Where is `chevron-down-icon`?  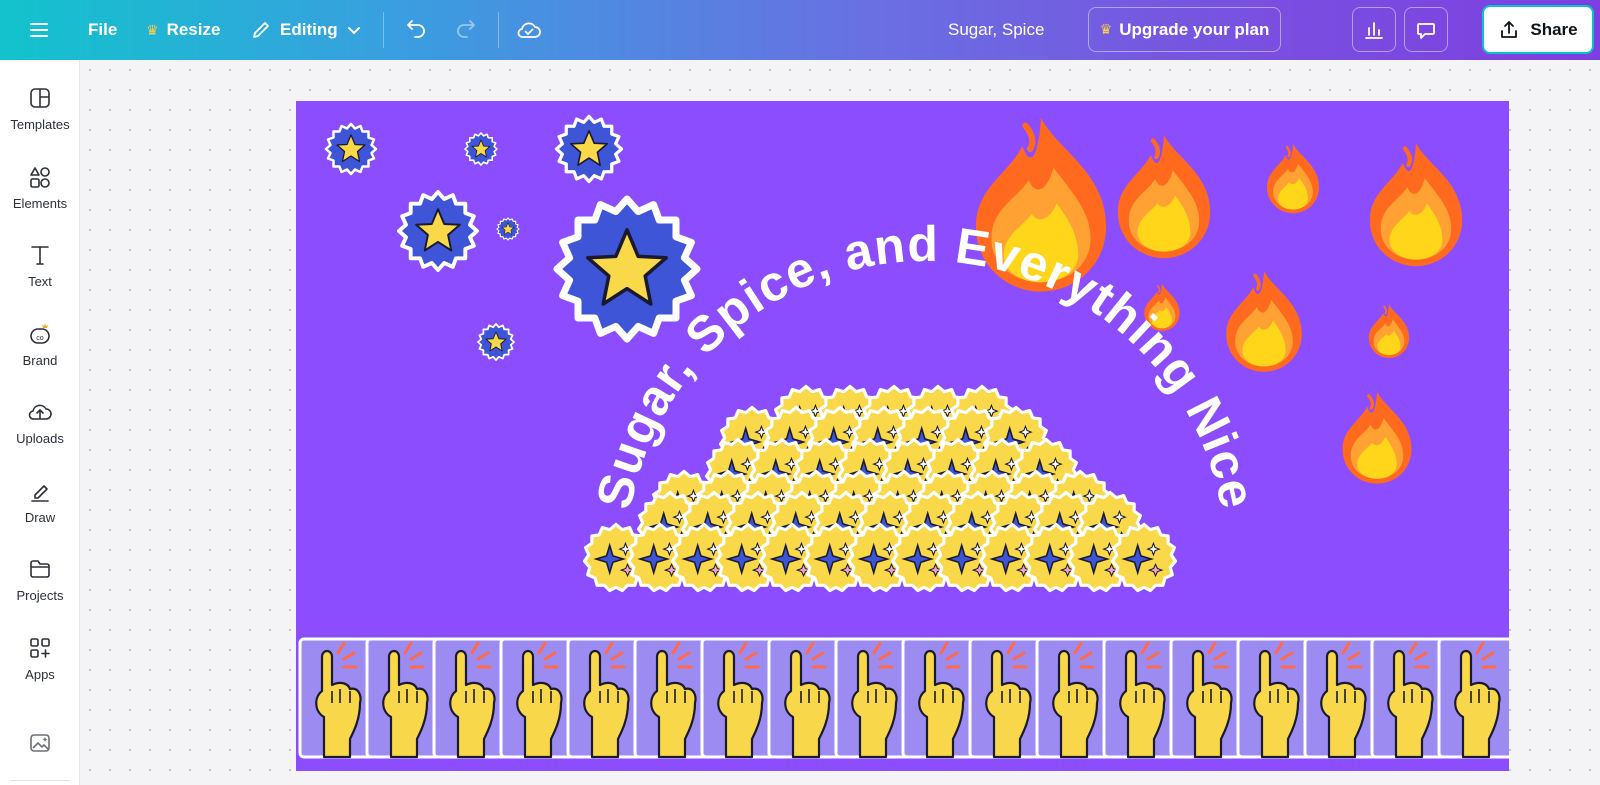 chevron-down-icon is located at coordinates (353, 31).